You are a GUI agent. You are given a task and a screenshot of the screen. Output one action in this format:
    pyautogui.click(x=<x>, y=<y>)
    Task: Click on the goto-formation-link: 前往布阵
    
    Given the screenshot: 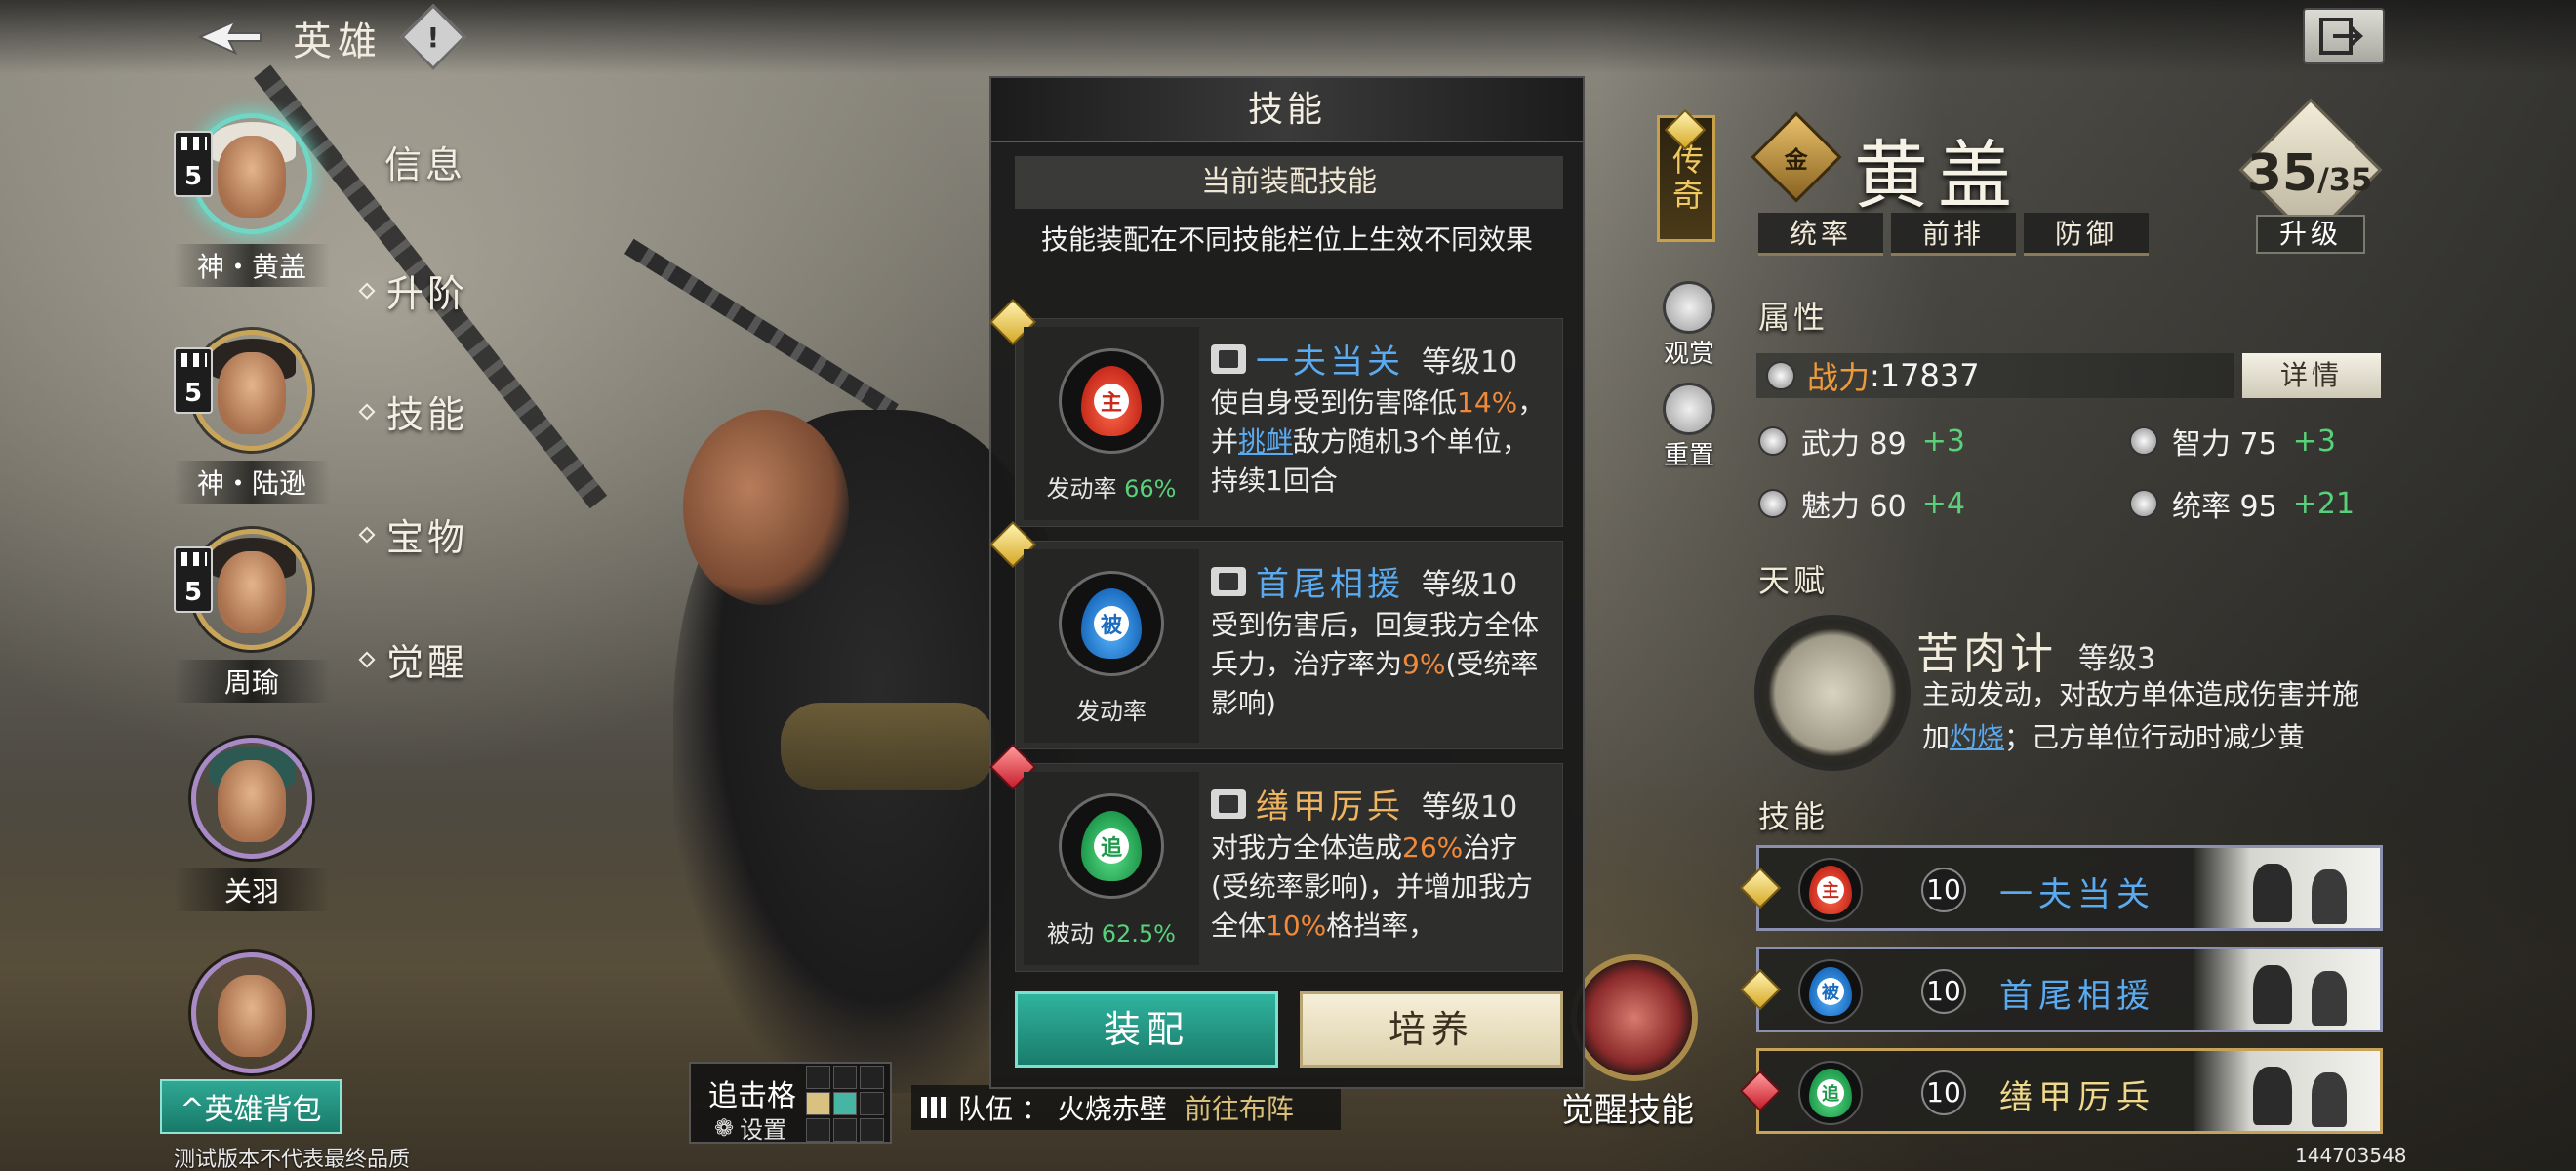 What is the action you would take?
    pyautogui.click(x=1239, y=1107)
    